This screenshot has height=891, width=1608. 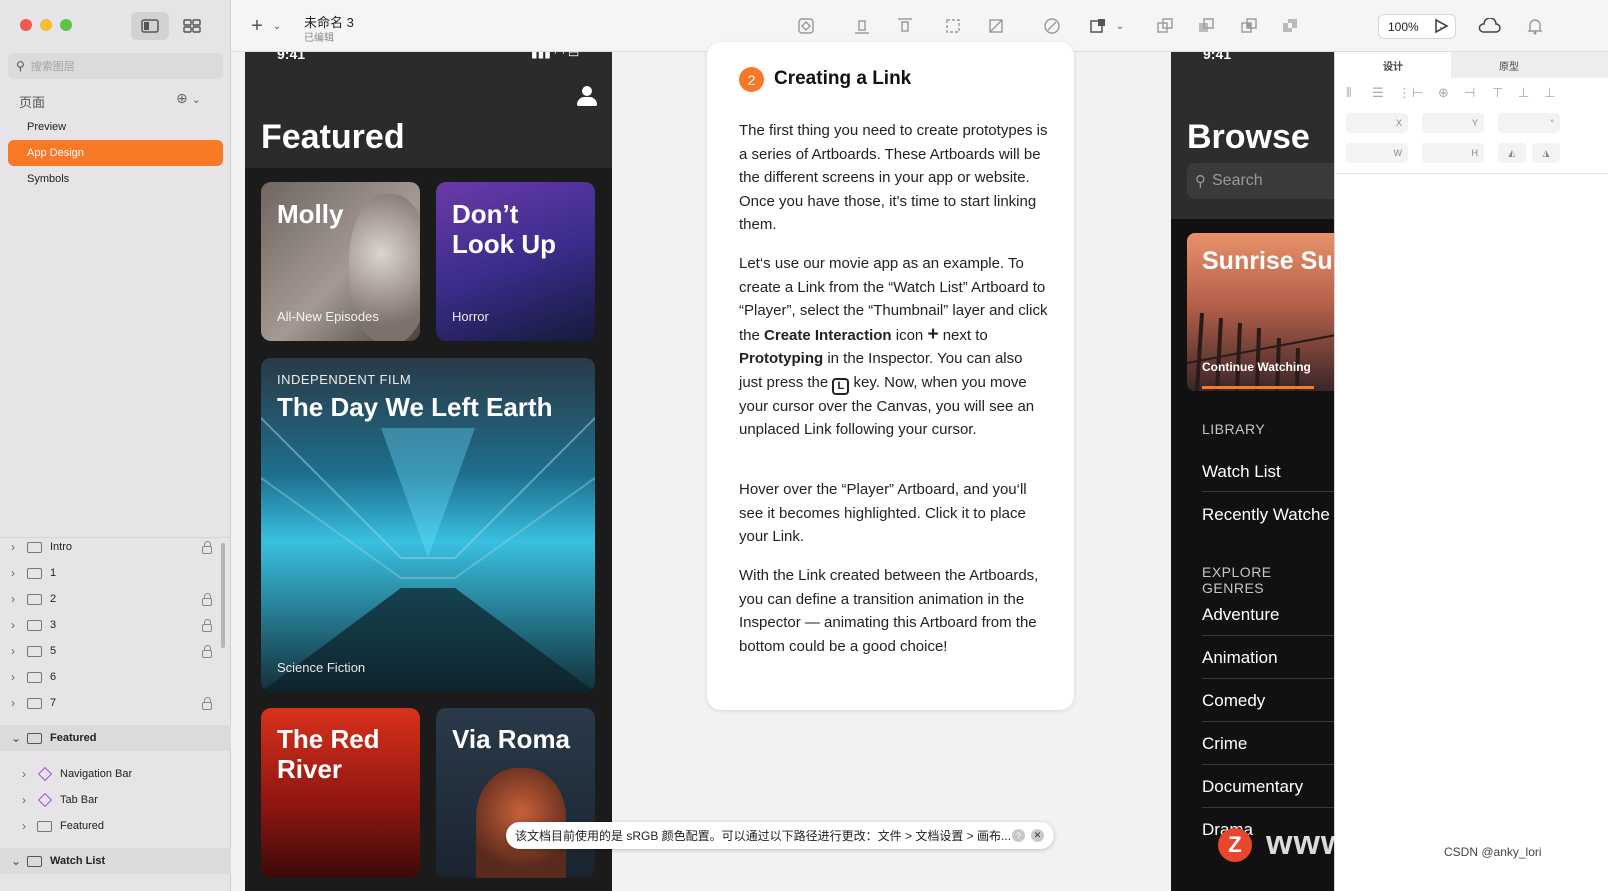 What do you see at coordinates (806, 26) in the screenshot?
I see `create-symbol-icon` at bounding box center [806, 26].